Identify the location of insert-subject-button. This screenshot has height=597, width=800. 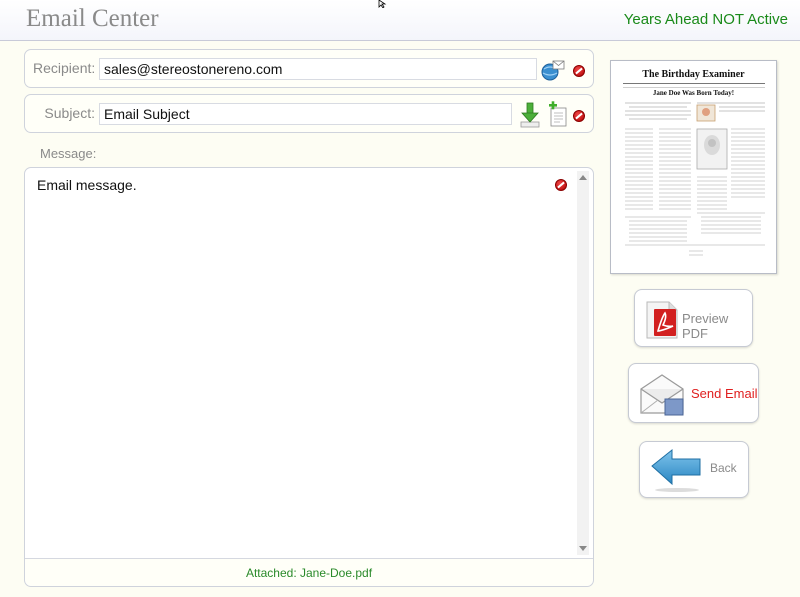
(530, 115).